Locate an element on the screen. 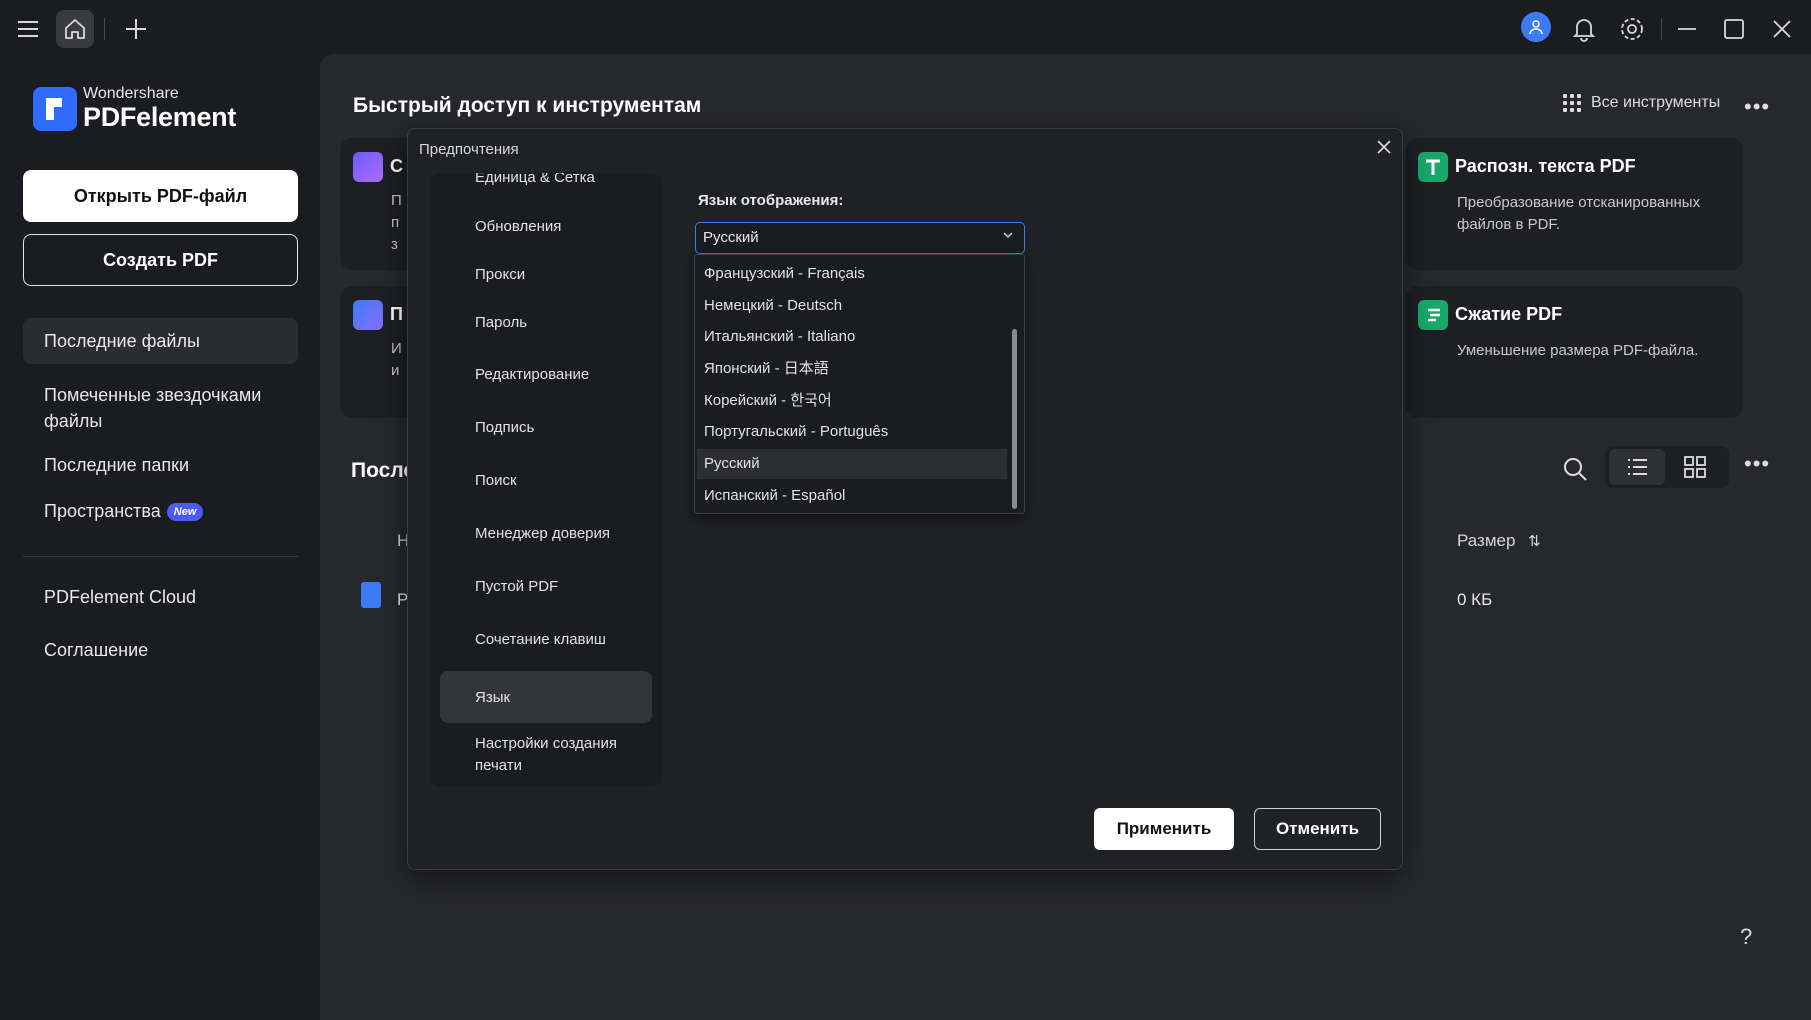  language-option-italian: Итальянский - Italiano is located at coordinates (852, 337).